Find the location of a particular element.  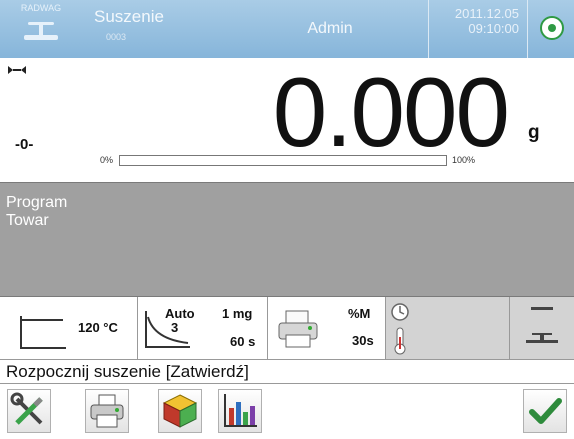

user-name: Admin is located at coordinates (330, 29).